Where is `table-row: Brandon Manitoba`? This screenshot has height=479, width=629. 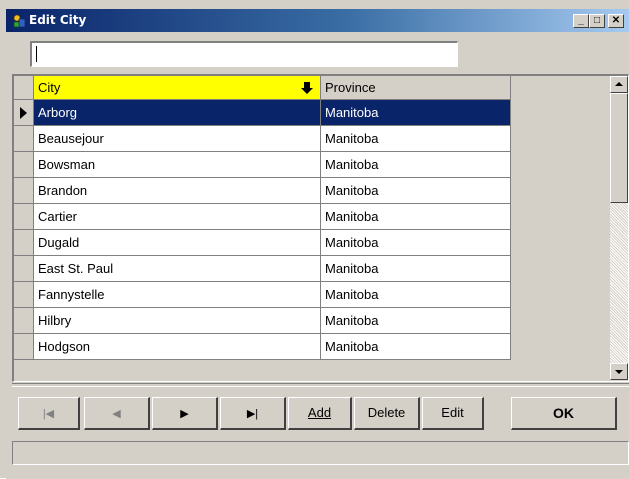 table-row: Brandon Manitoba is located at coordinates (262, 191).